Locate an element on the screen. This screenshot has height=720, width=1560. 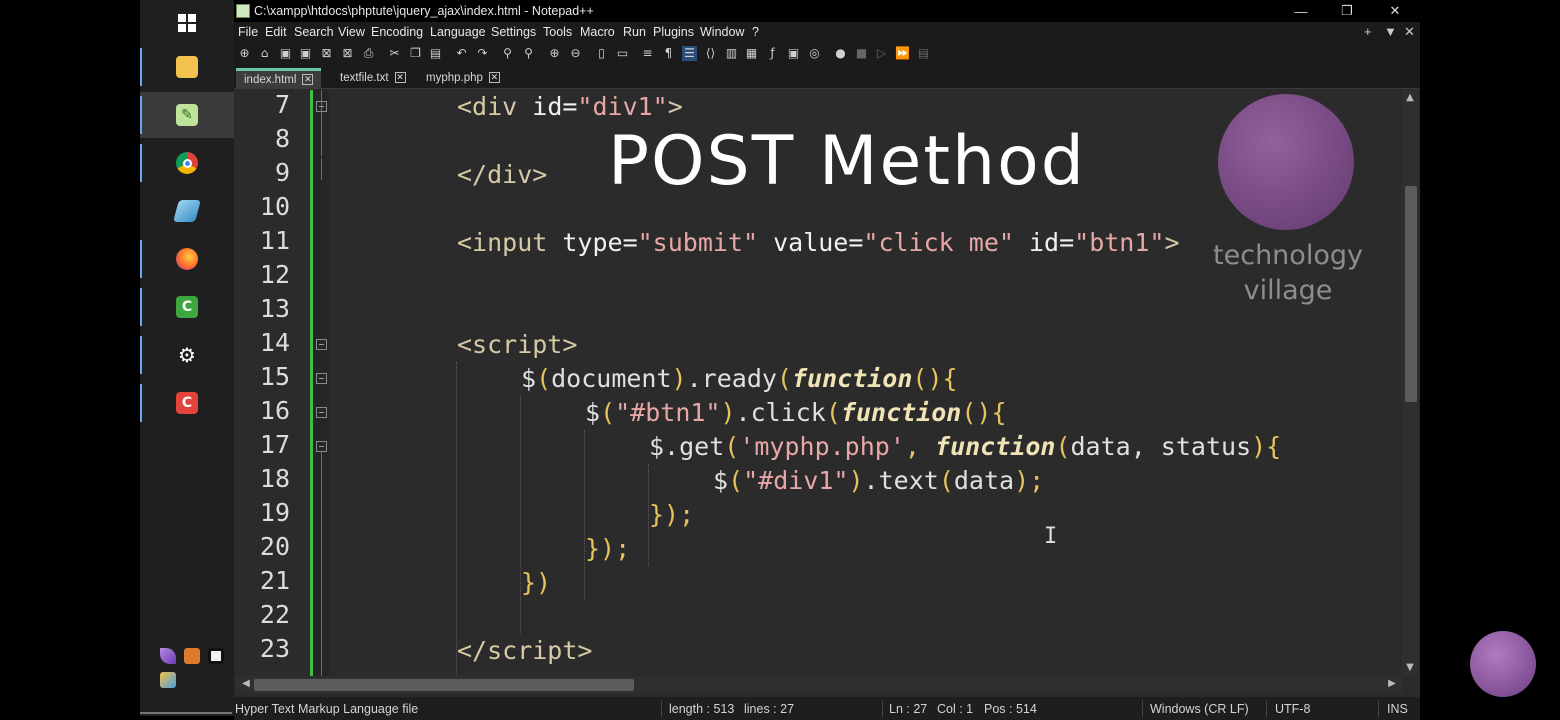
replace-icon: ⚲ is located at coordinates (528, 53).